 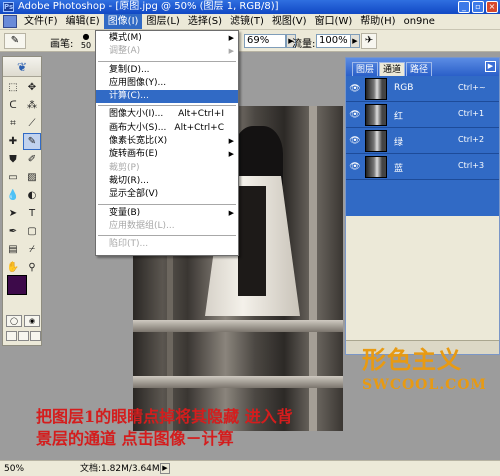 What do you see at coordinates (13, 267) in the screenshot?
I see `hand-tool-icon: ✋` at bounding box center [13, 267].